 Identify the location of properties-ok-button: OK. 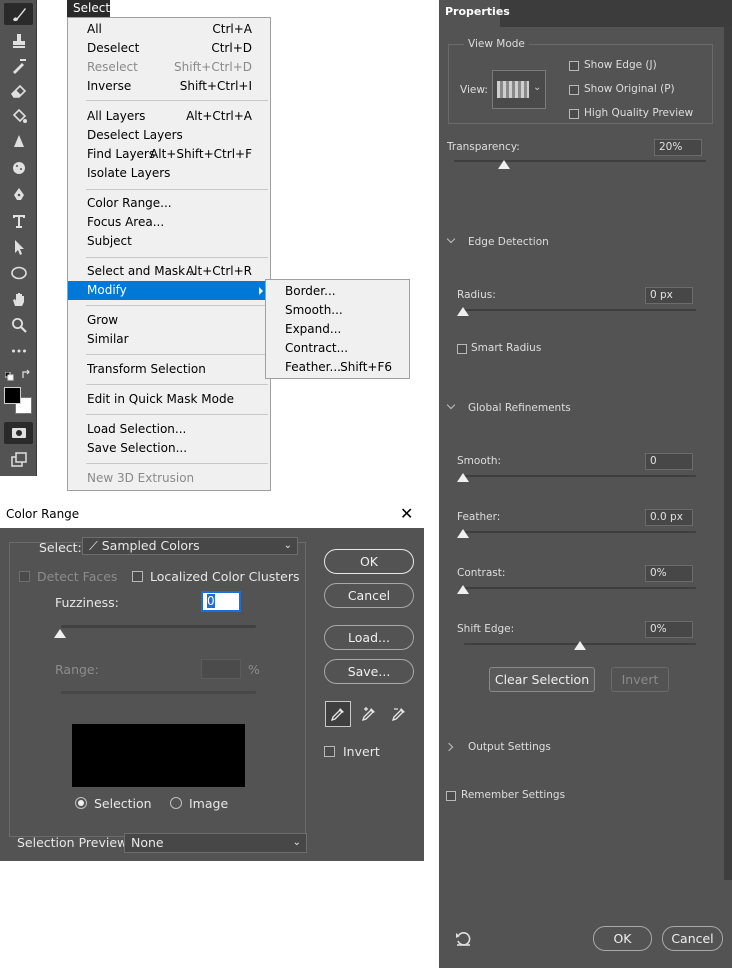
(622, 938).